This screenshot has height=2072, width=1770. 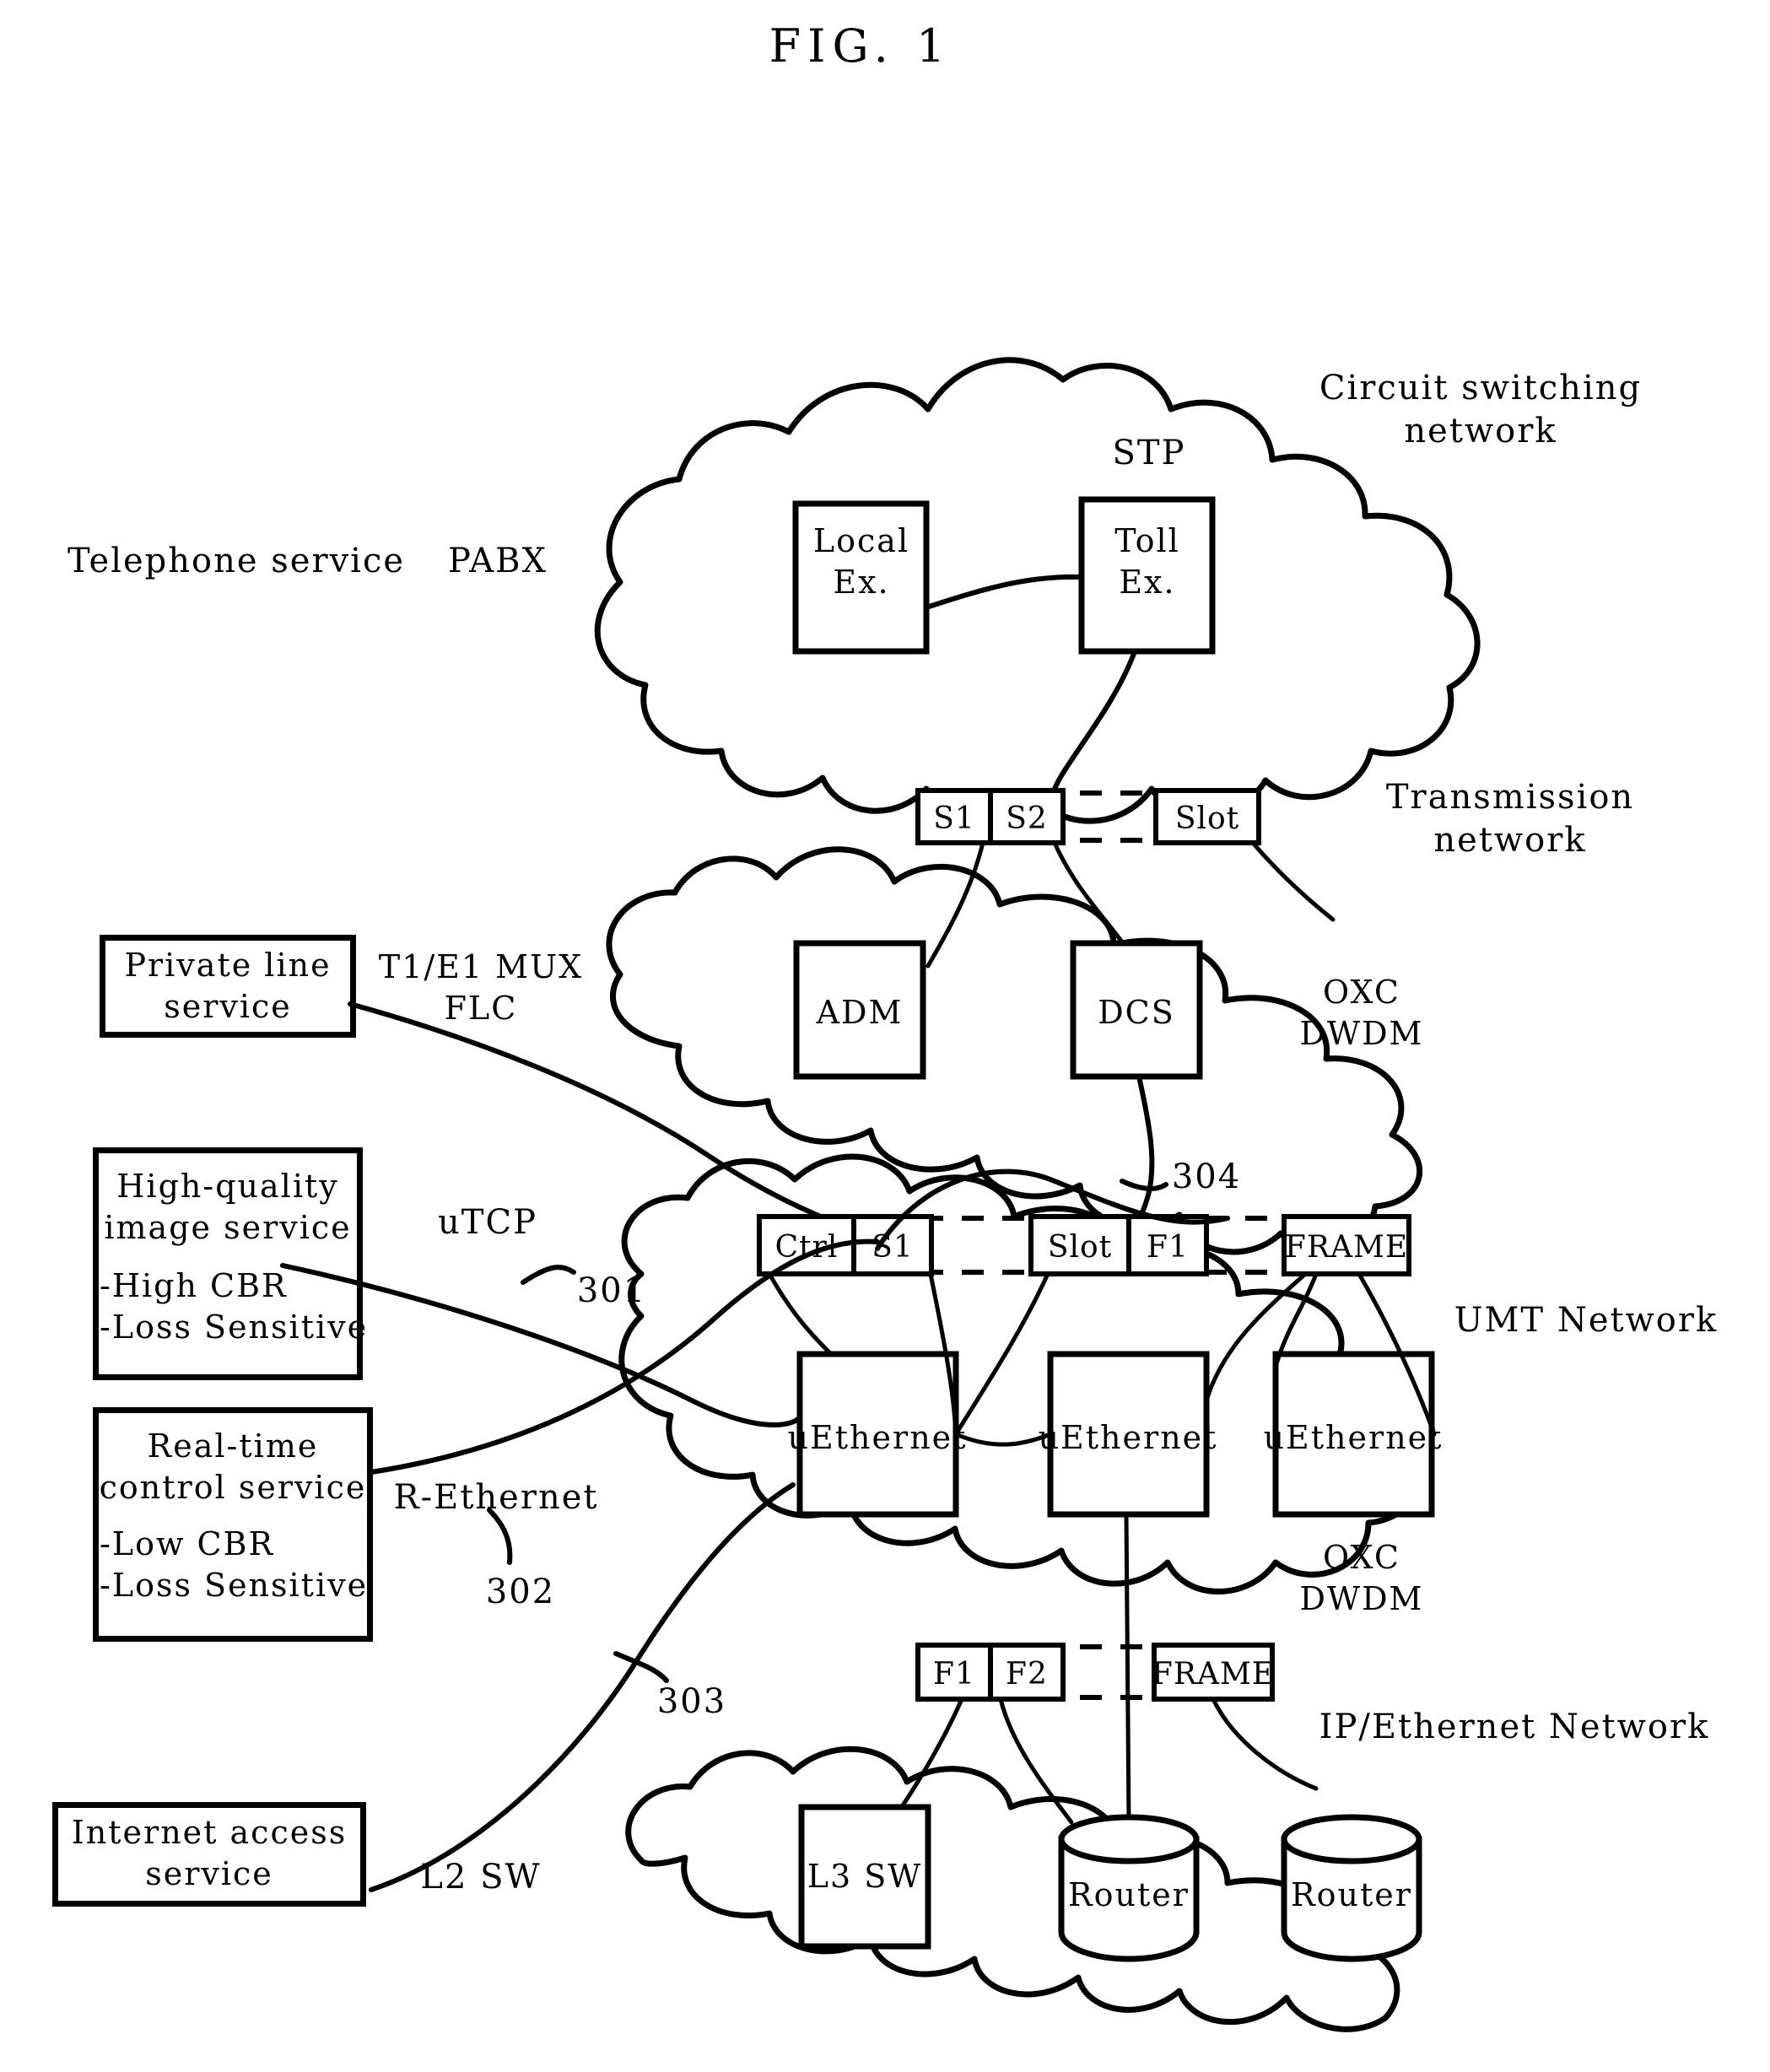 What do you see at coordinates (1004, 592) in the screenshot?
I see `link-local-to-toll` at bounding box center [1004, 592].